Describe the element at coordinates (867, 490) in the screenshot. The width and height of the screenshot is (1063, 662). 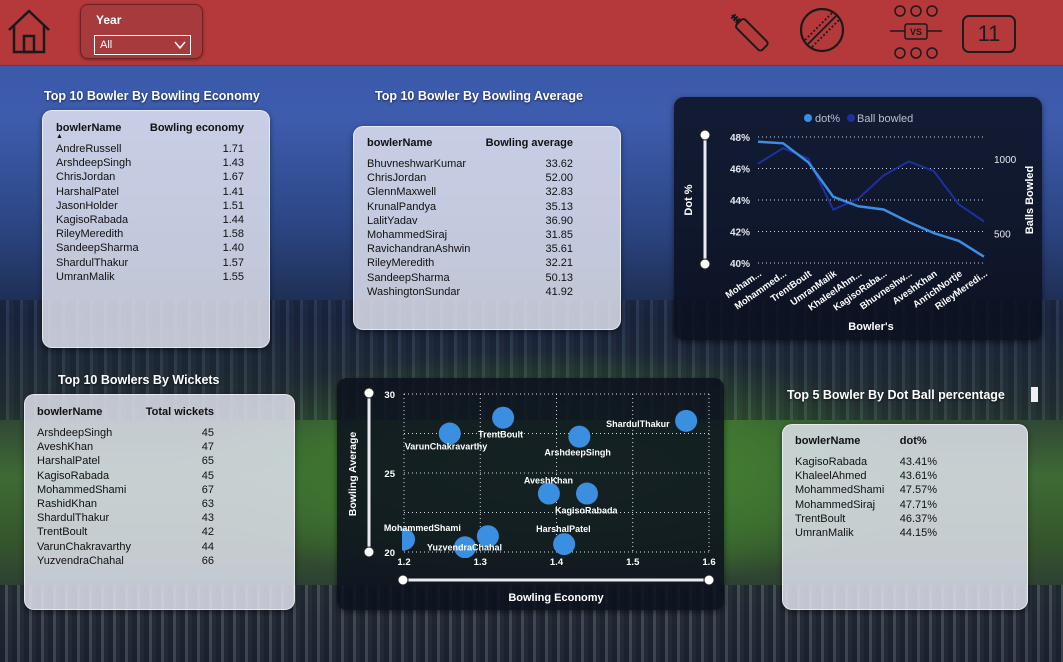
I see `table-row: MohammedShami 47.57%` at that location.